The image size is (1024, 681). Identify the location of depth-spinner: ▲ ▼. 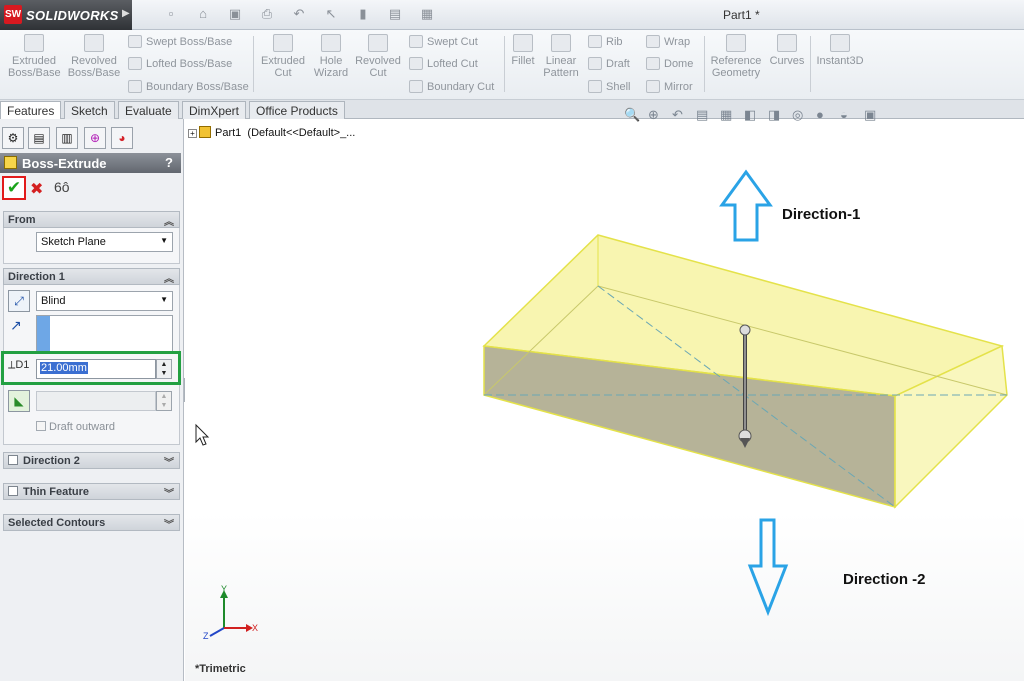
(164, 369).